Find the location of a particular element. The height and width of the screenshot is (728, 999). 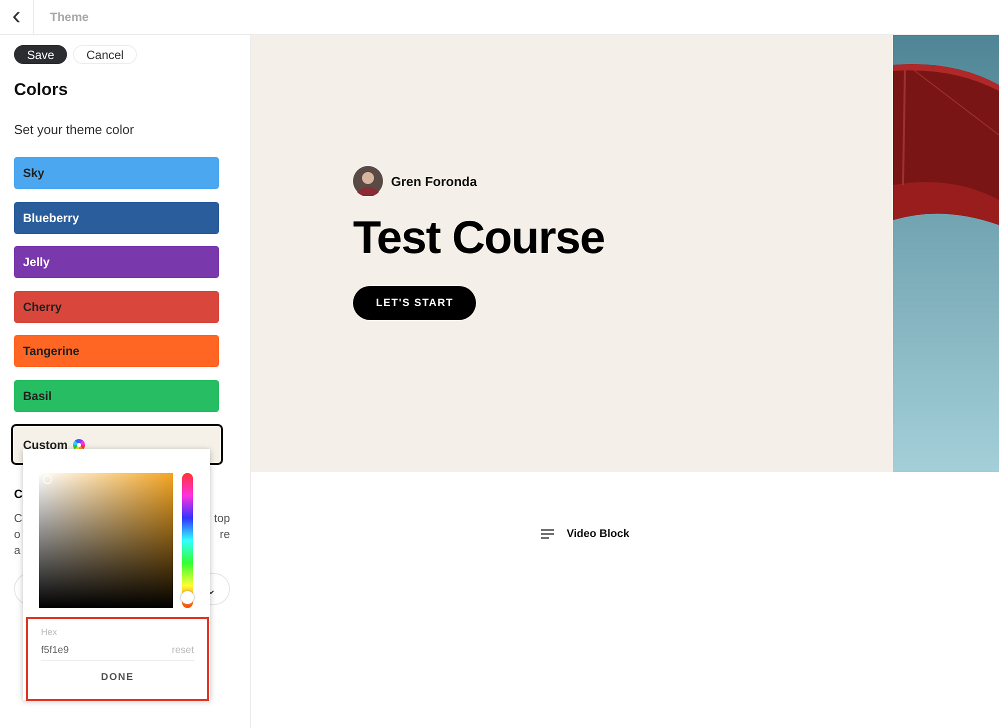

avatar-icon is located at coordinates (368, 181).